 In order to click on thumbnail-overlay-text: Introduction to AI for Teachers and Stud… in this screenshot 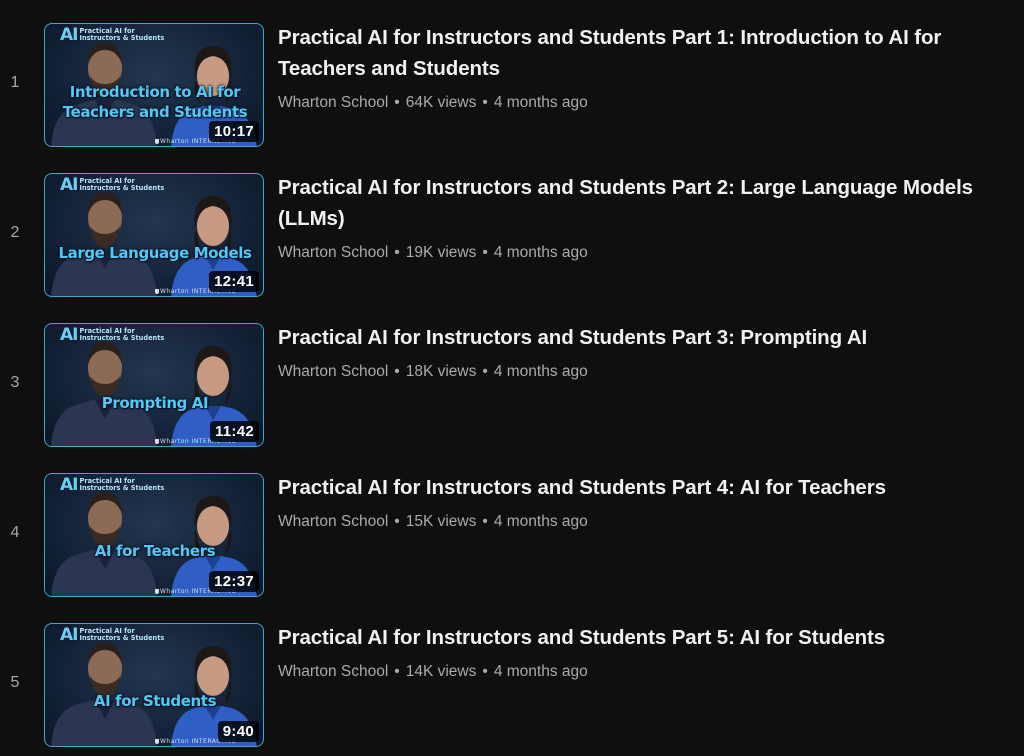, I will do `click(155, 102)`.